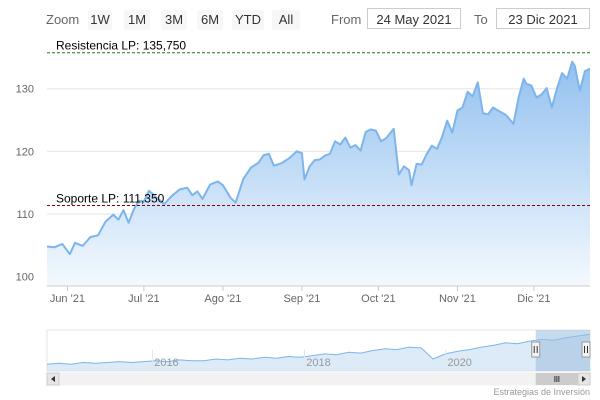 This screenshot has width=600, height=400. I want to click on navigator-right-handle, so click(586, 349).